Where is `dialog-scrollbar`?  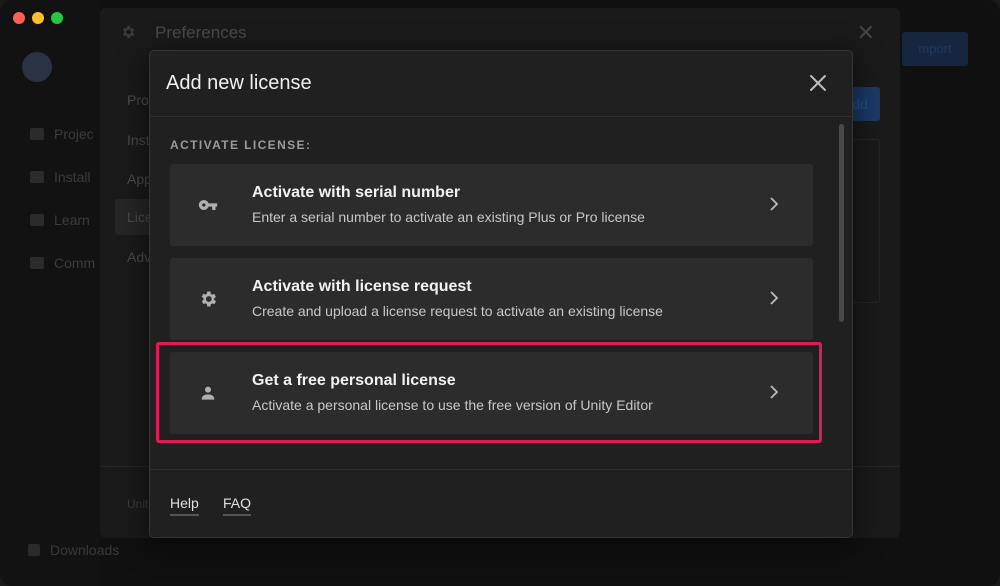
dialog-scrollbar is located at coordinates (841, 223).